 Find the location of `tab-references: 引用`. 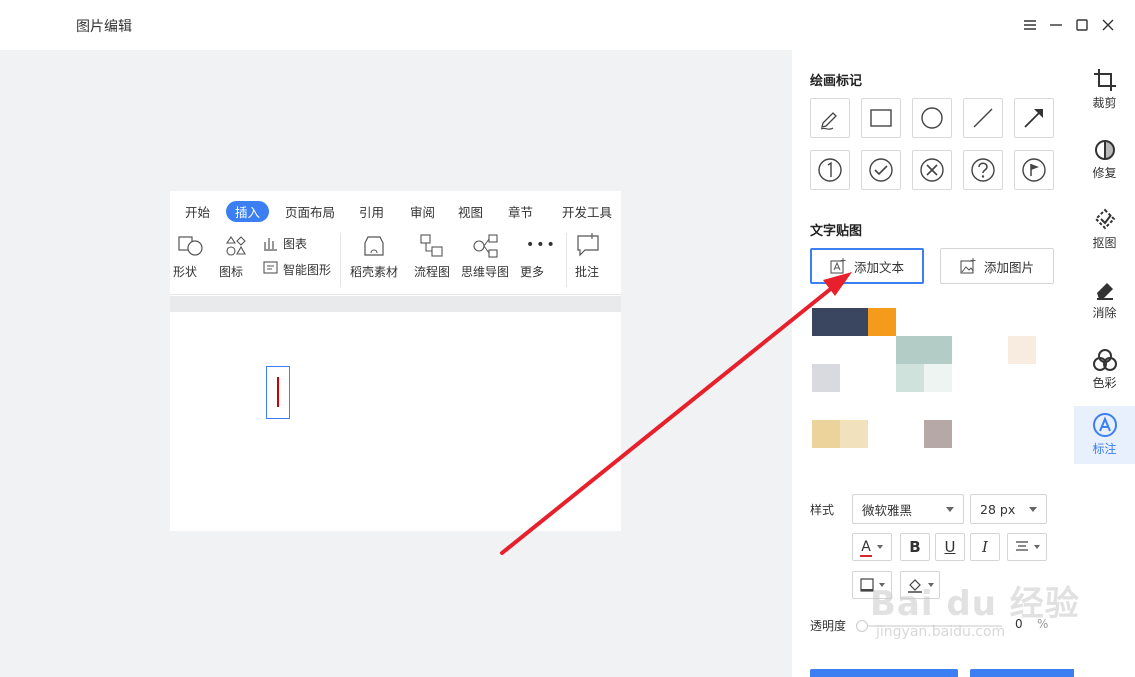

tab-references: 引用 is located at coordinates (372, 212).